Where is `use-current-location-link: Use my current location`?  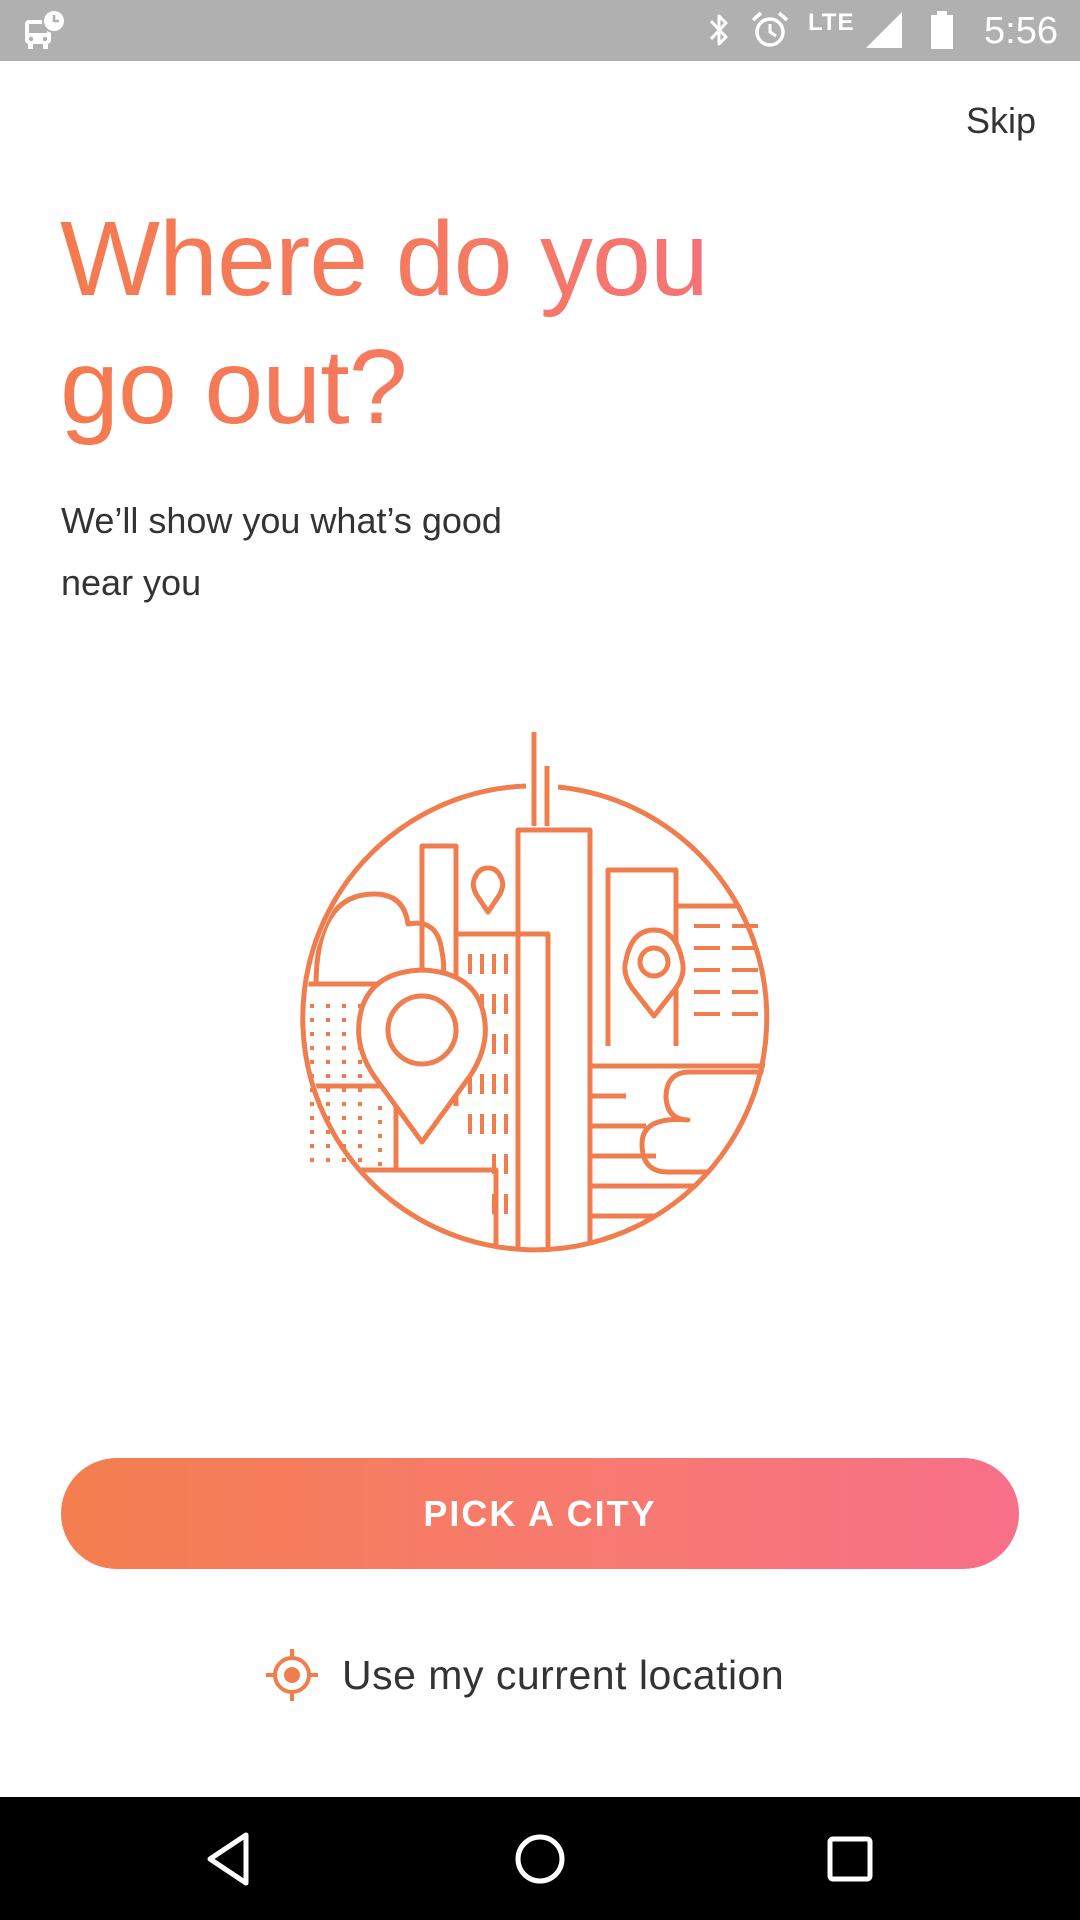 use-current-location-link: Use my current location is located at coordinates (524, 1675).